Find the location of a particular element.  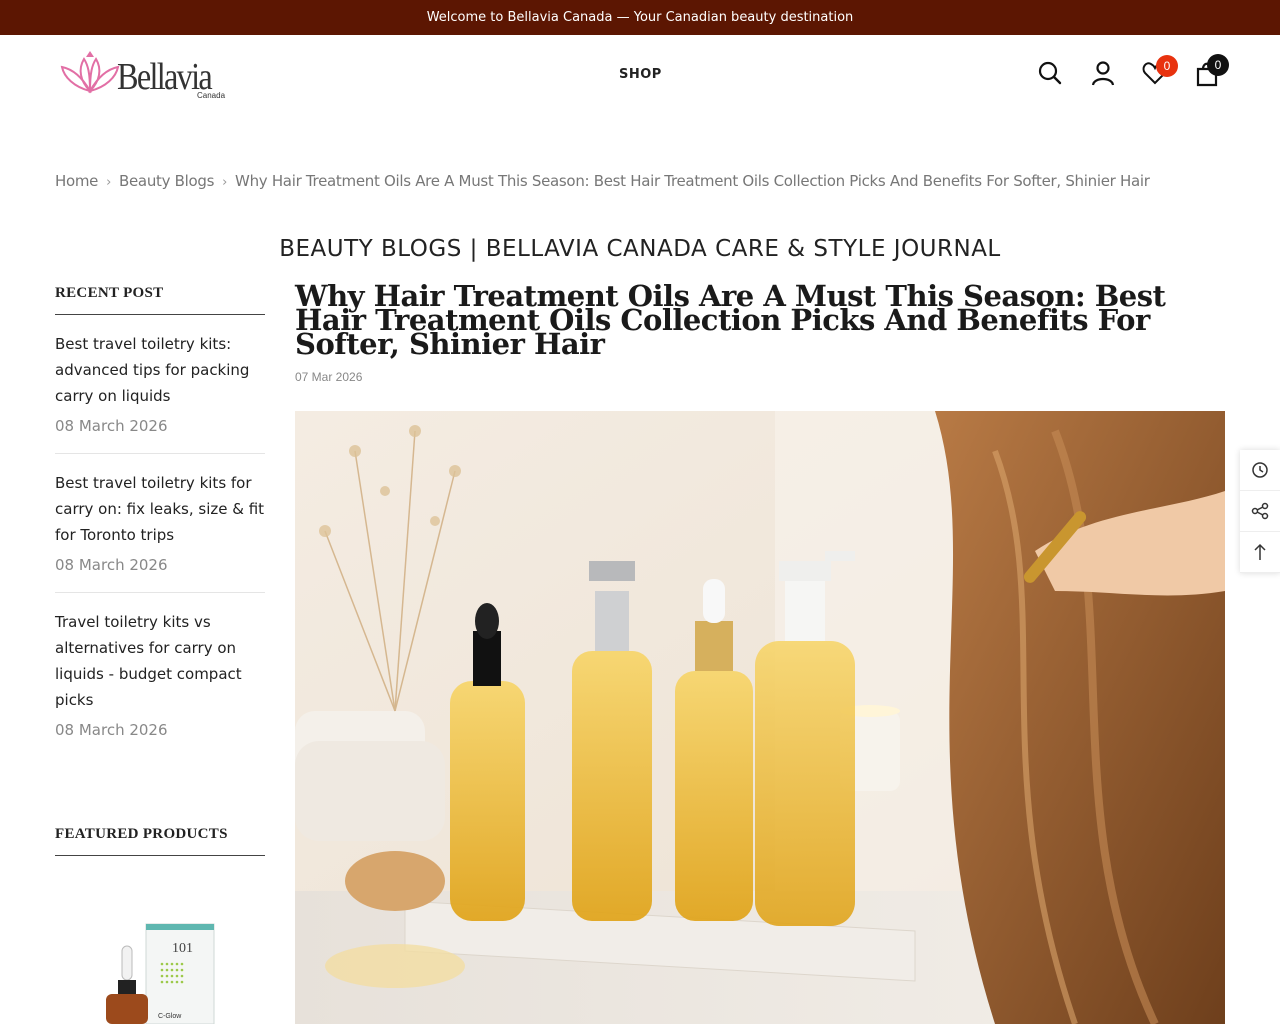

nav-shop-link: SHOP is located at coordinates (640, 74).